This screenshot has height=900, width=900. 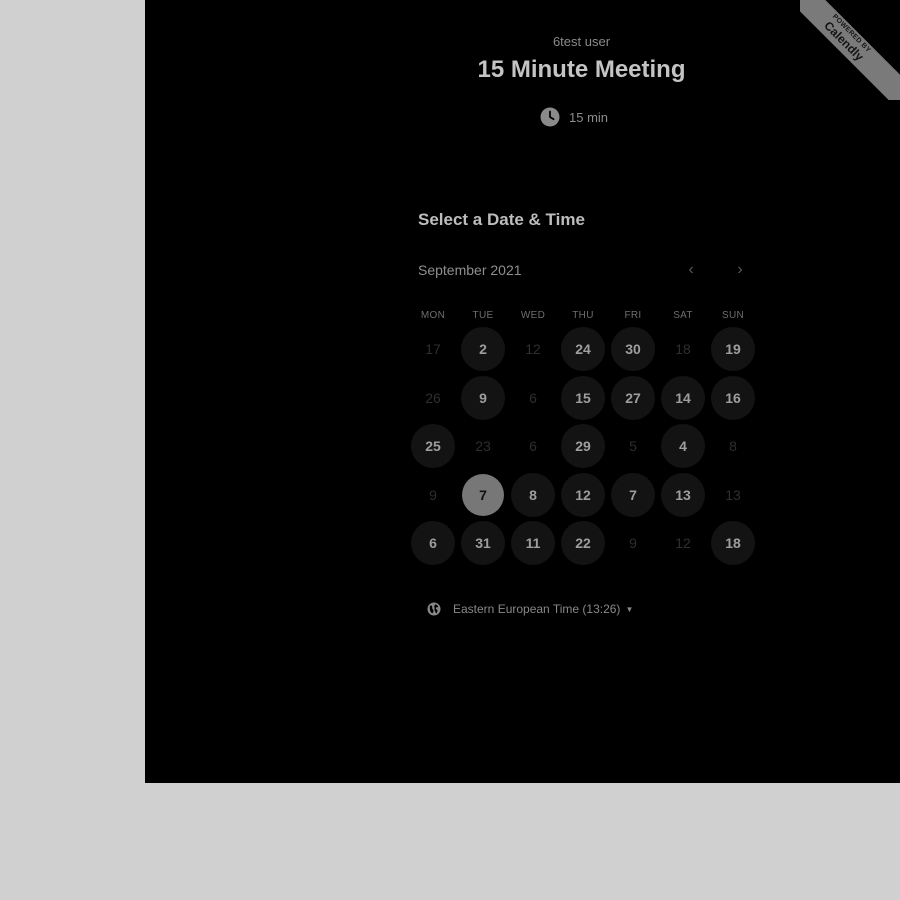 What do you see at coordinates (483, 315) in the screenshot?
I see `weekday-label: TUE` at bounding box center [483, 315].